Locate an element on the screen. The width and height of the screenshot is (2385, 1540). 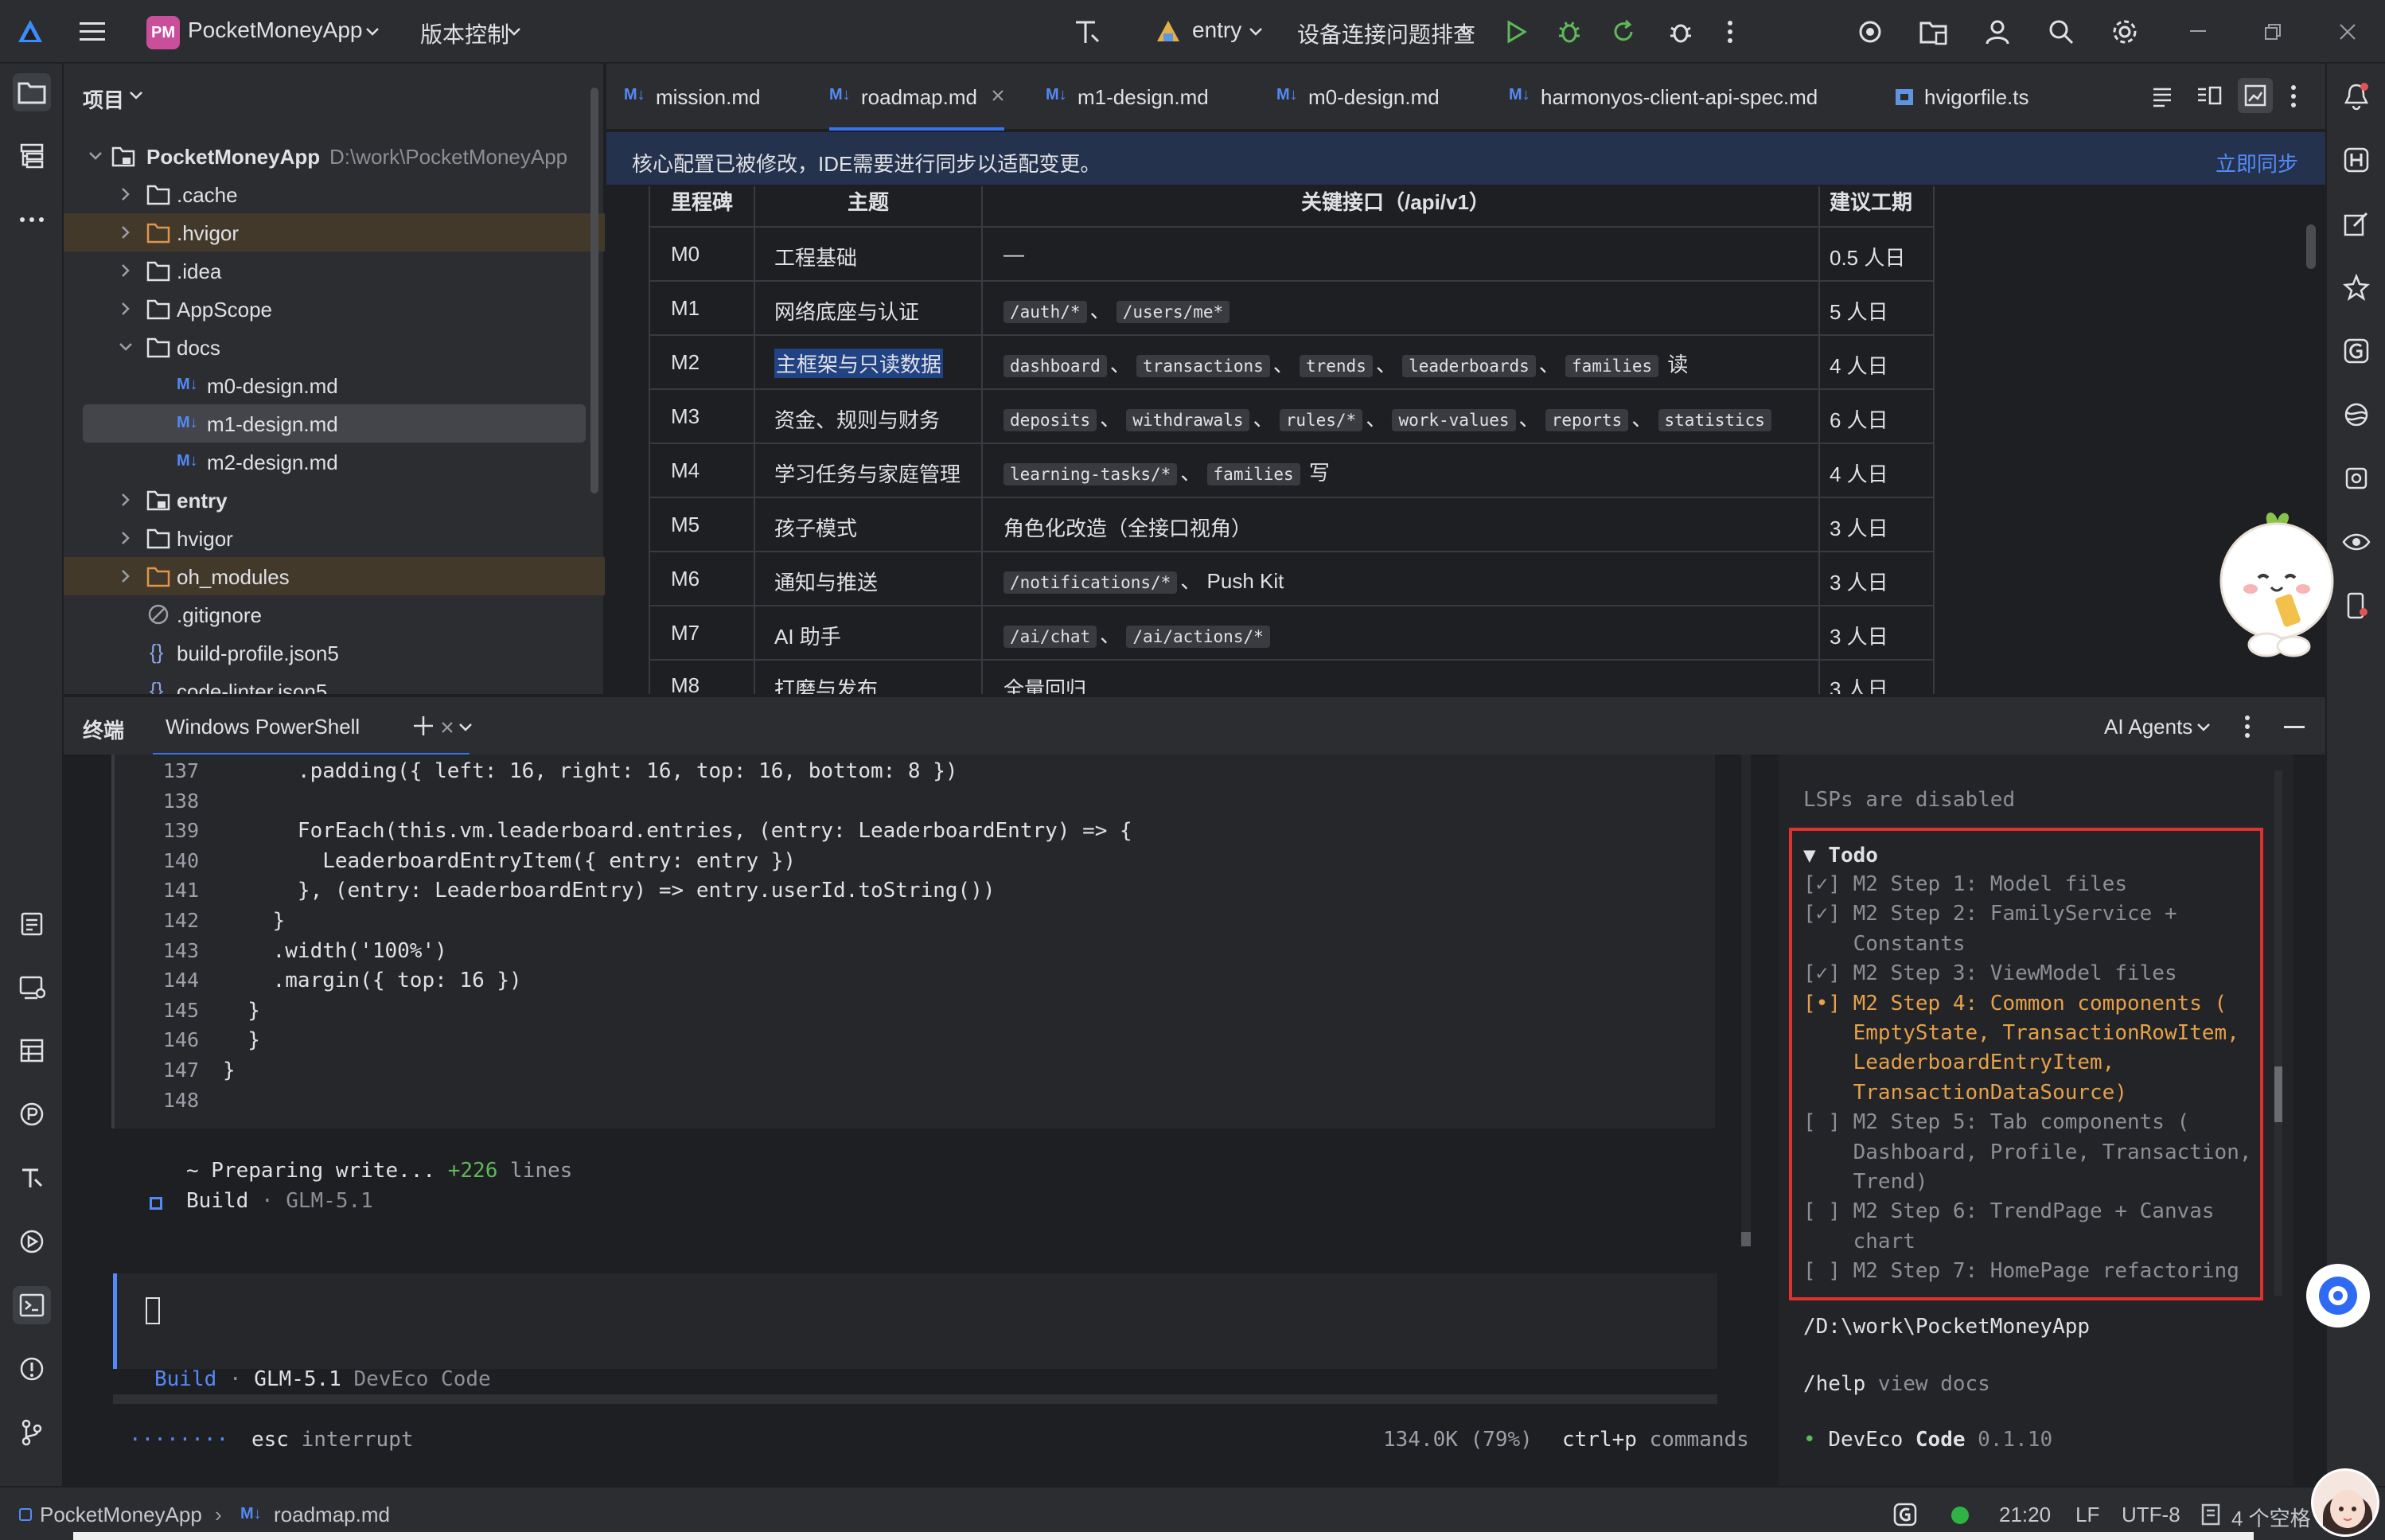
terminal-scrollbar-track is located at coordinates (1746, 1000).